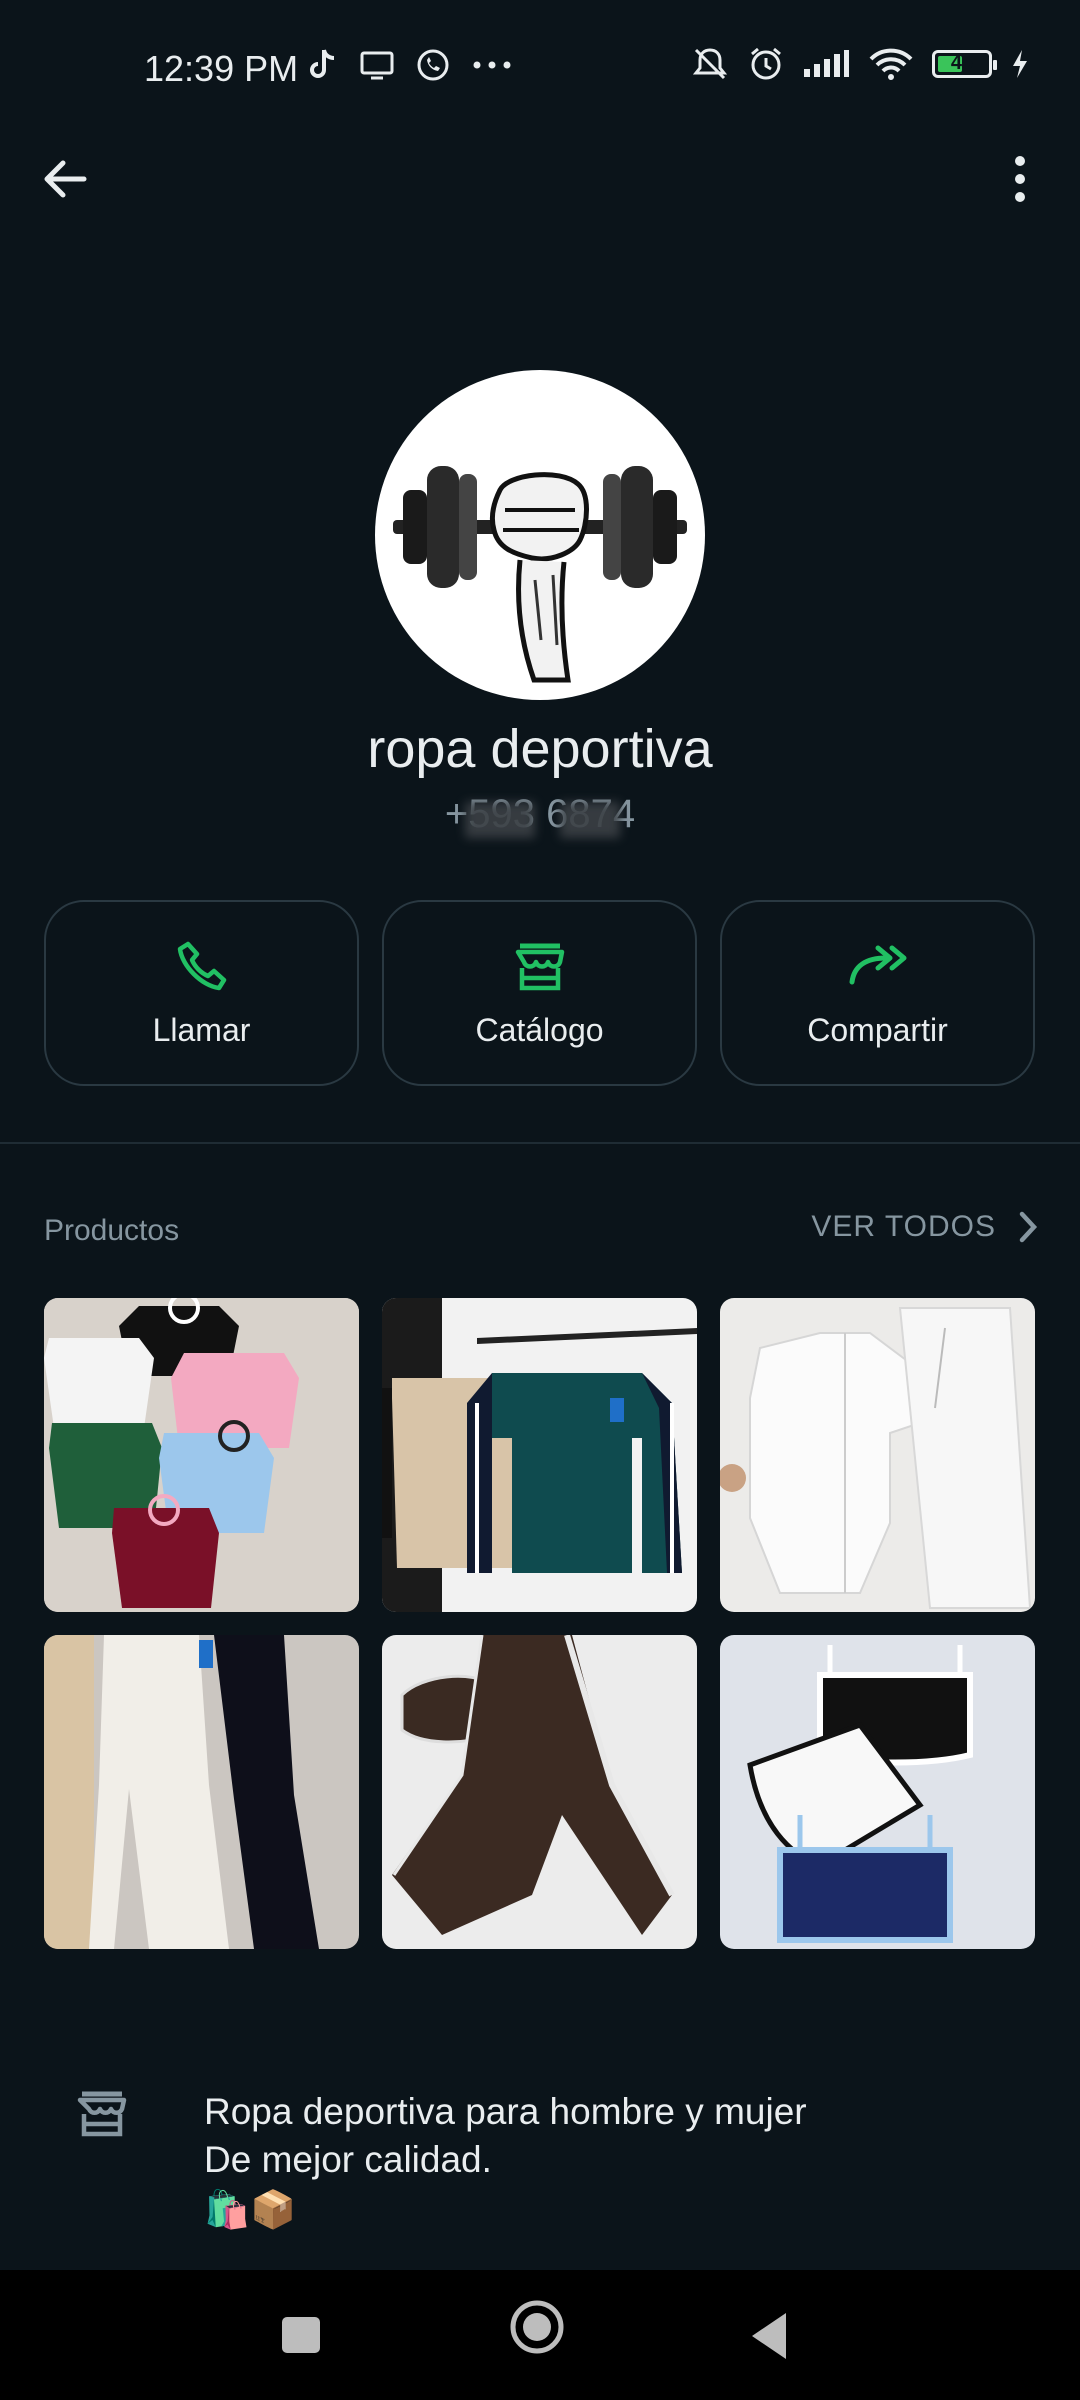  What do you see at coordinates (540, 814) in the screenshot?
I see `contact-phone: +593 6874` at bounding box center [540, 814].